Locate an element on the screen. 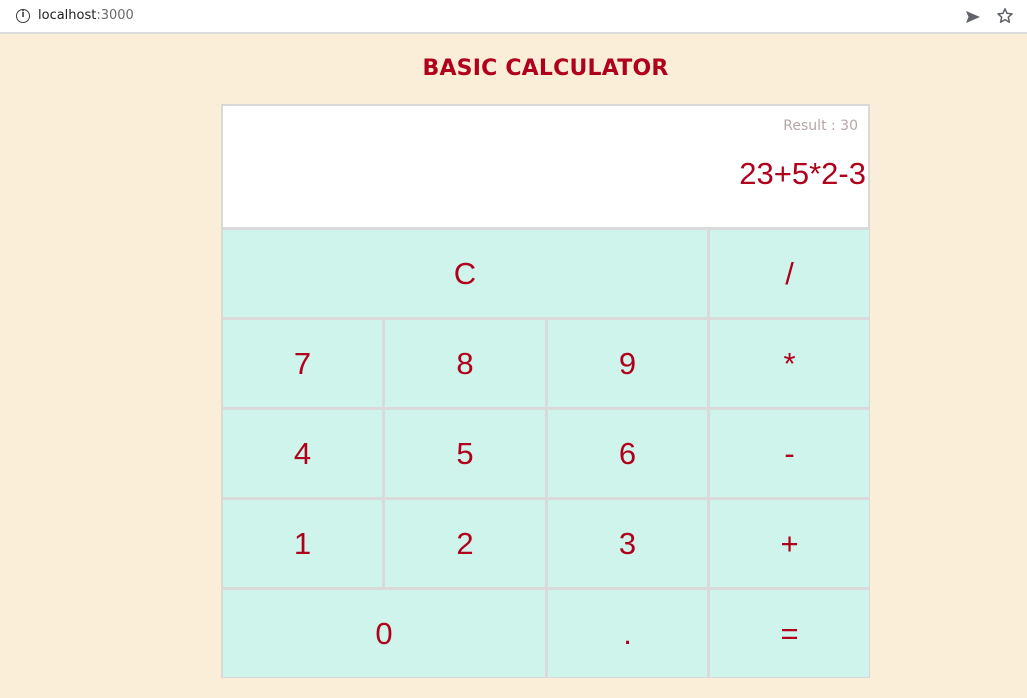  url-port: :3000 is located at coordinates (115, 15).